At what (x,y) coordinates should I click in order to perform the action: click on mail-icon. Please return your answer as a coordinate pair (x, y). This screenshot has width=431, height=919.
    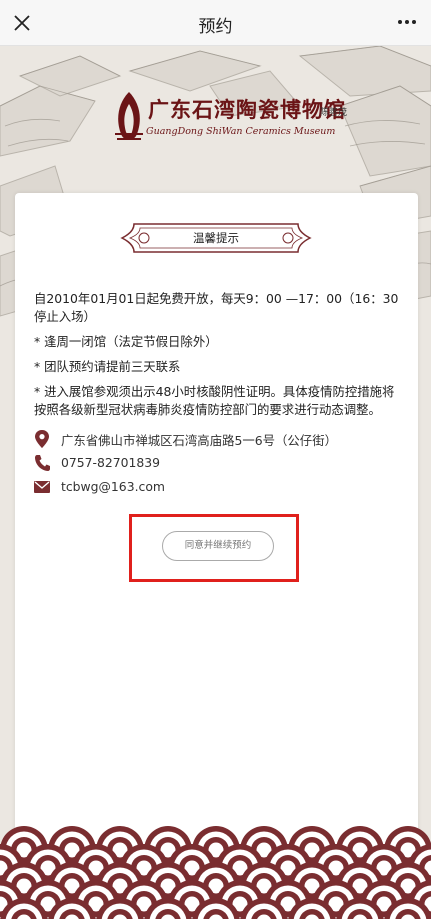
    Looking at the image, I should click on (42, 487).